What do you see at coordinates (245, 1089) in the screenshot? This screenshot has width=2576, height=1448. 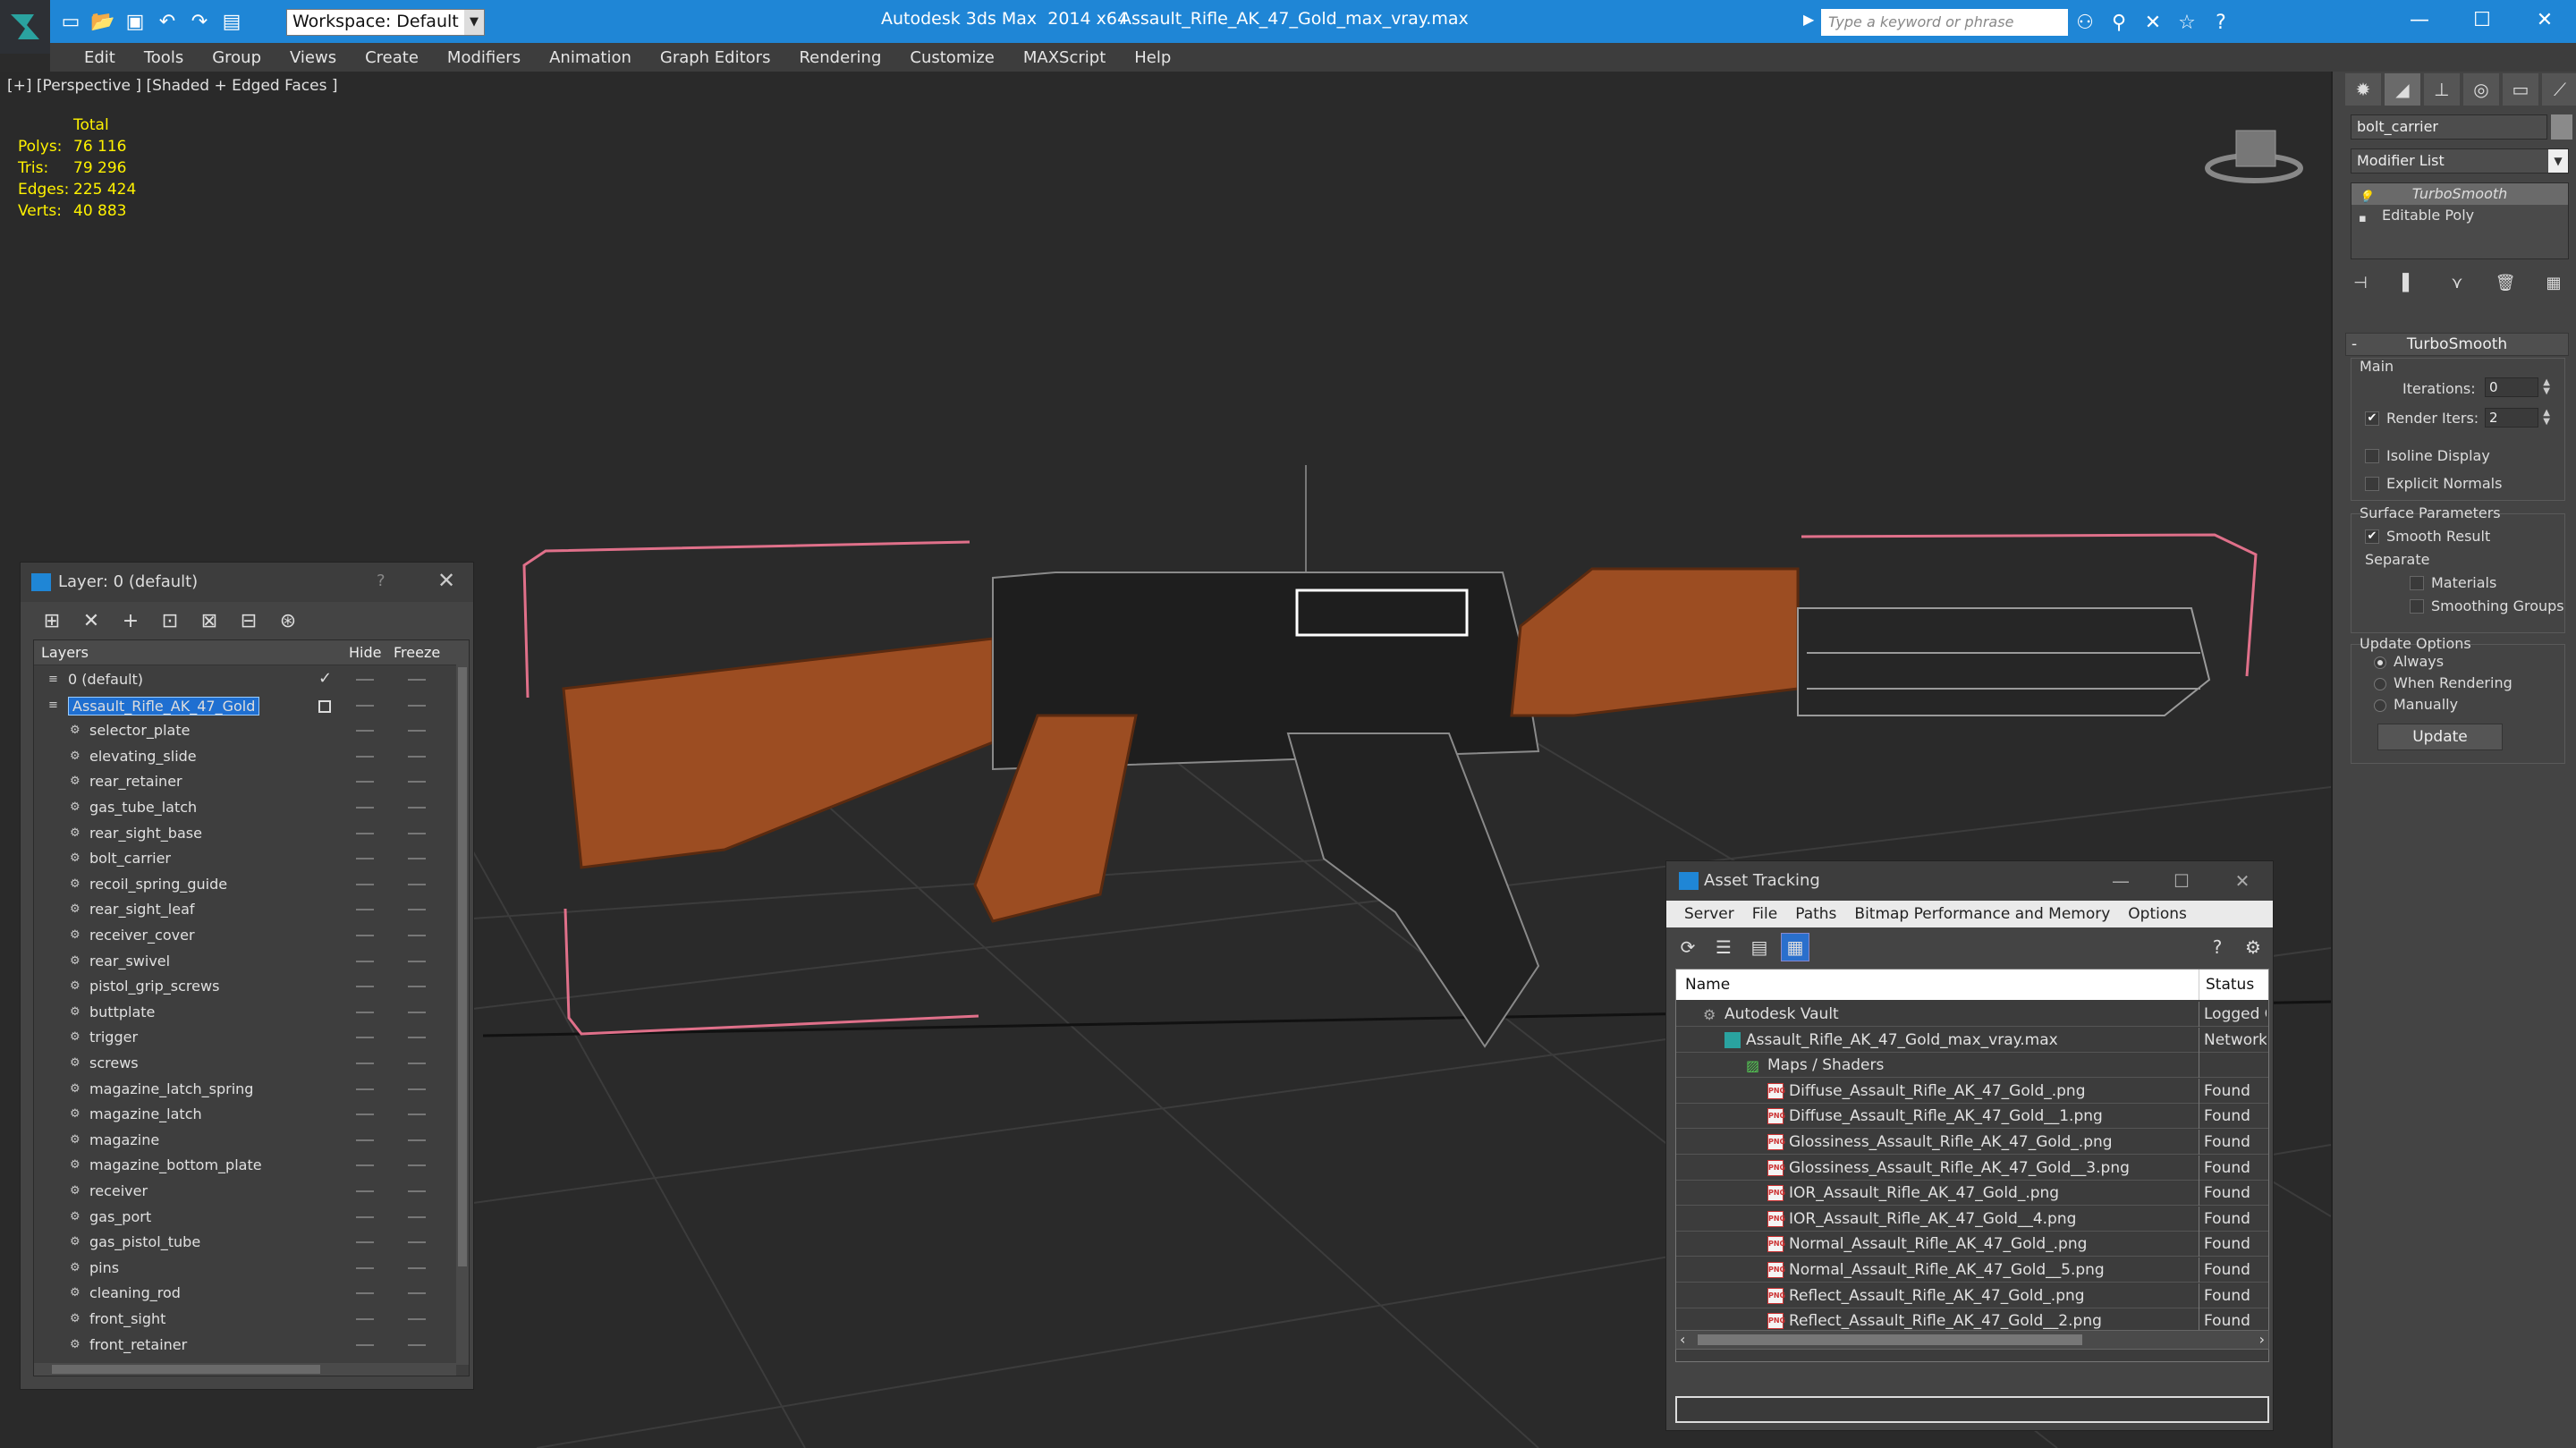 I see `layer-row: ⚙ magazine_latch_spring` at bounding box center [245, 1089].